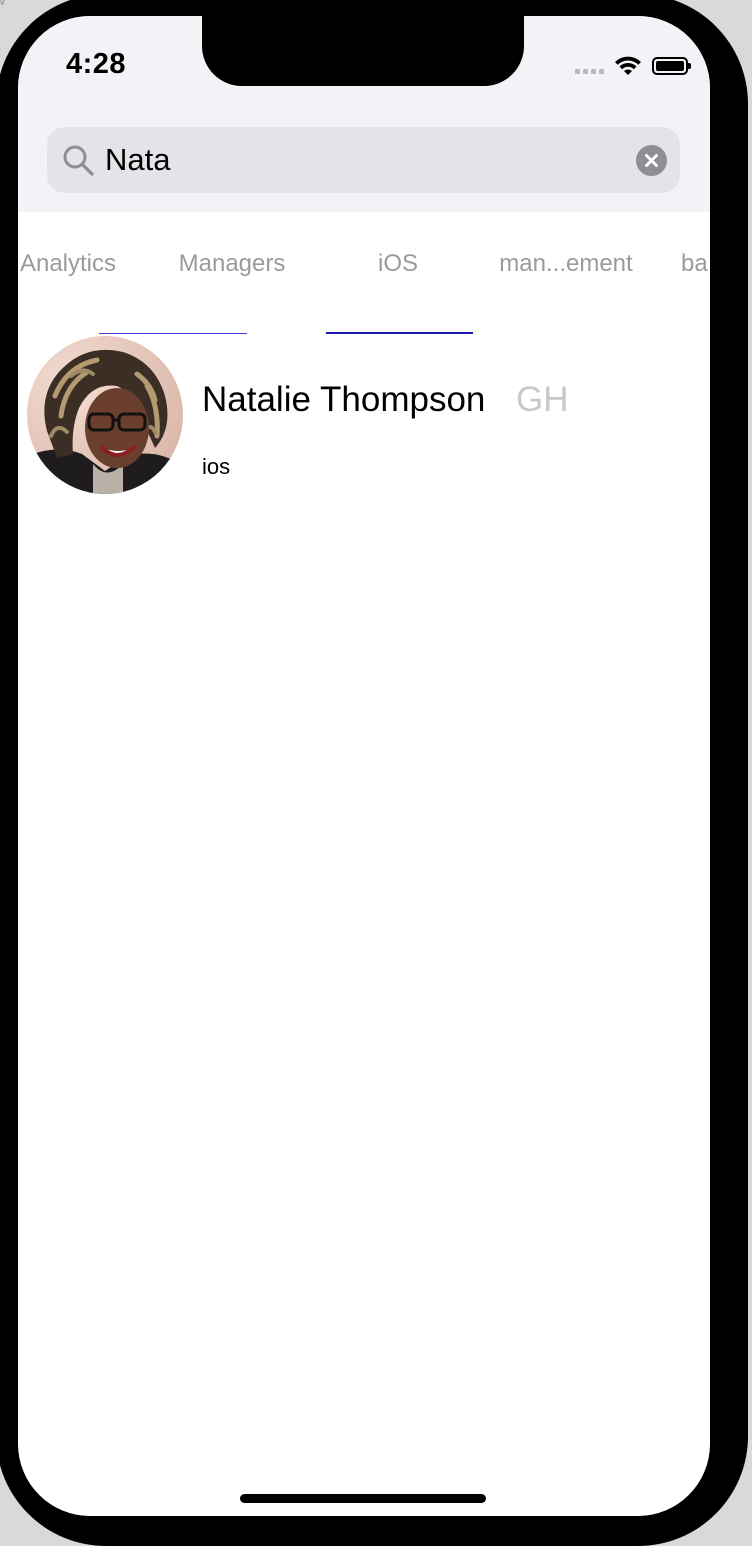  What do you see at coordinates (398, 264) in the screenshot?
I see `tab-ios: iOS` at bounding box center [398, 264].